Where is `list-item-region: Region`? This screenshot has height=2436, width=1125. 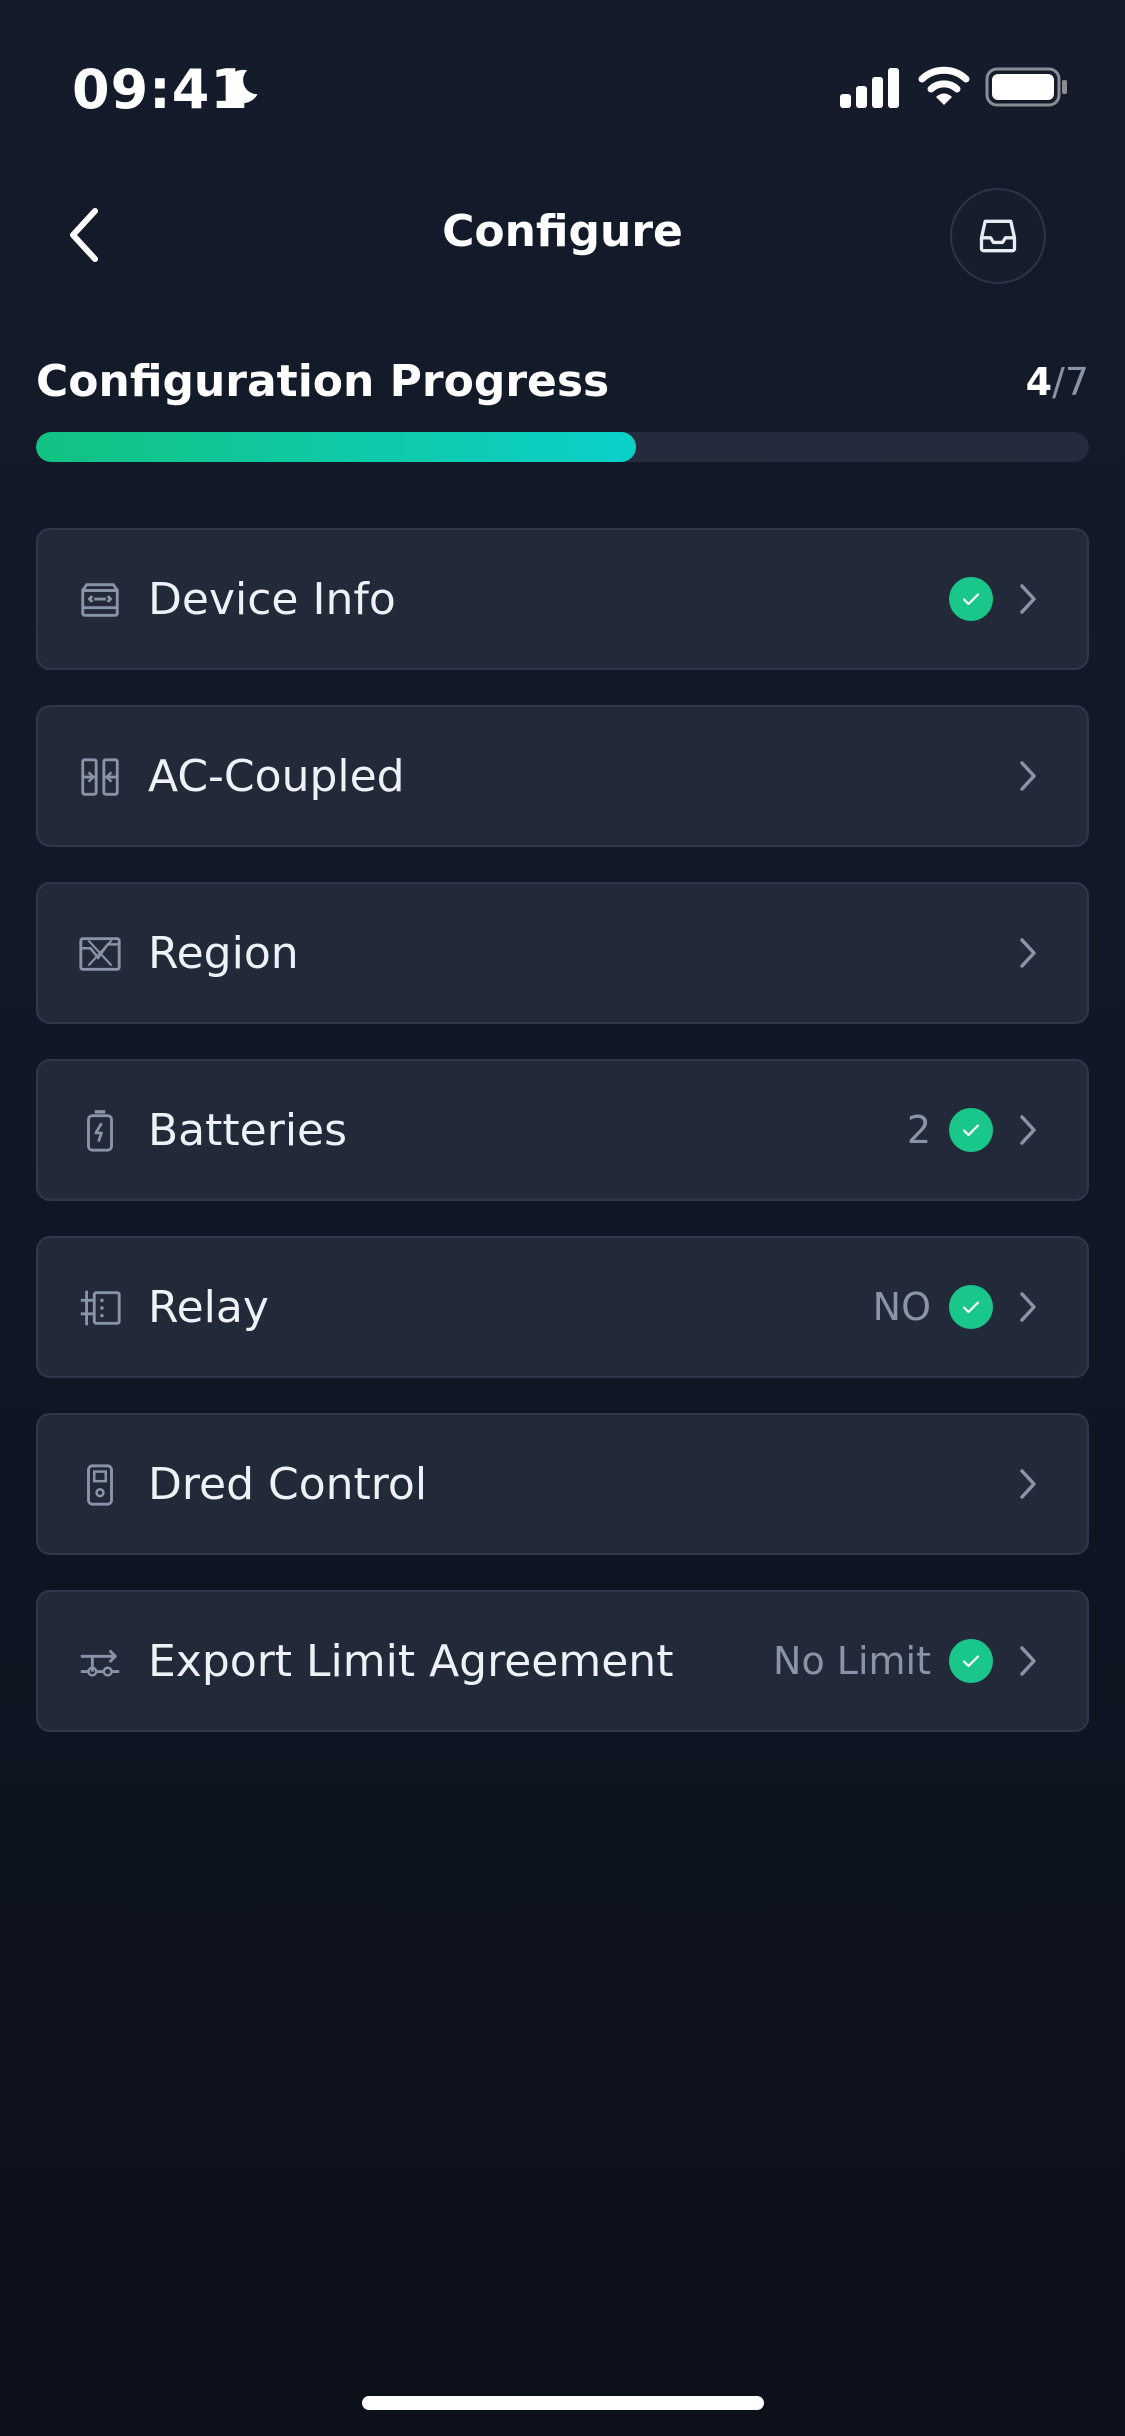 list-item-region: Region is located at coordinates (562, 953).